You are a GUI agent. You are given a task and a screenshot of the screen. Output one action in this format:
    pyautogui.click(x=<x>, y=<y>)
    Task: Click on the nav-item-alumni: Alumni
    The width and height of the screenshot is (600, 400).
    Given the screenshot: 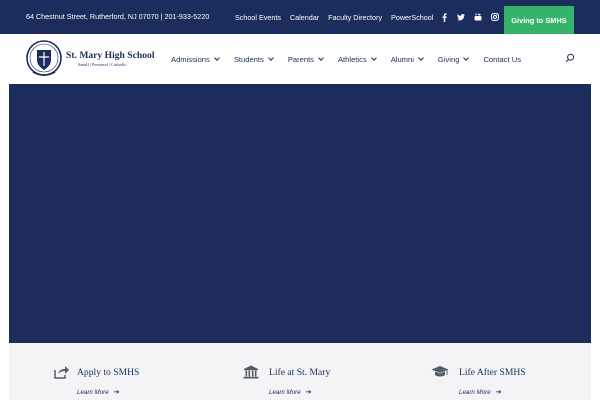 What is the action you would take?
    pyautogui.click(x=407, y=59)
    